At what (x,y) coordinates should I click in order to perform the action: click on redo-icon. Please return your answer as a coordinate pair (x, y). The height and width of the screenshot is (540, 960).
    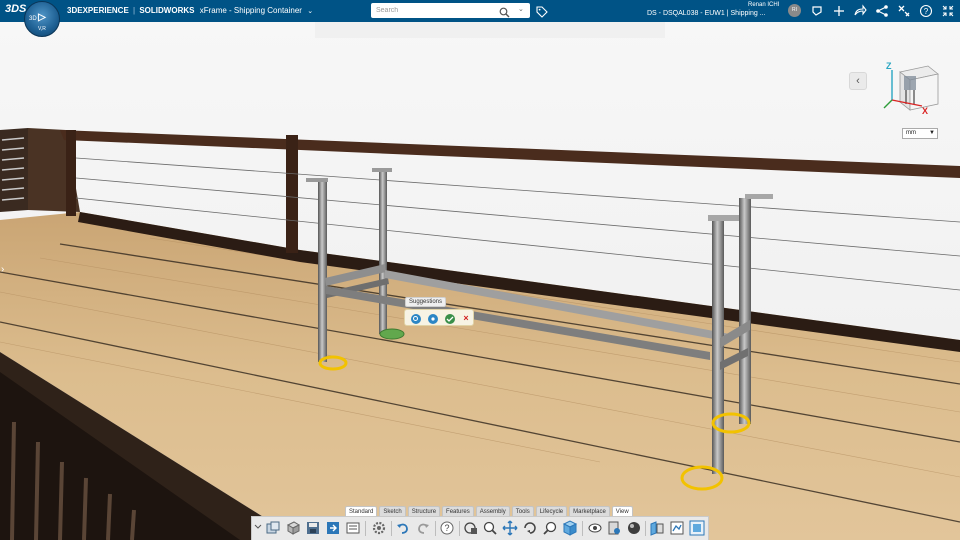
    Looking at the image, I should click on (423, 528).